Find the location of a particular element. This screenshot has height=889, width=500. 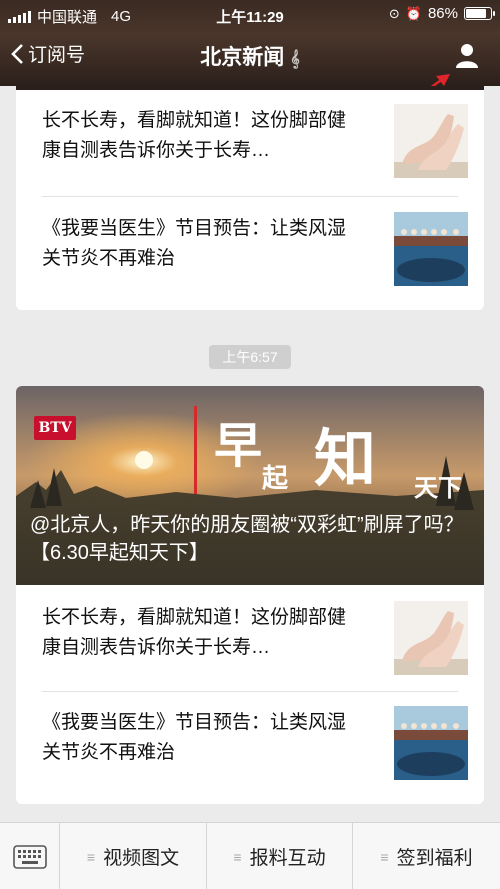

show-logo-char: 知 is located at coordinates (345, 458).